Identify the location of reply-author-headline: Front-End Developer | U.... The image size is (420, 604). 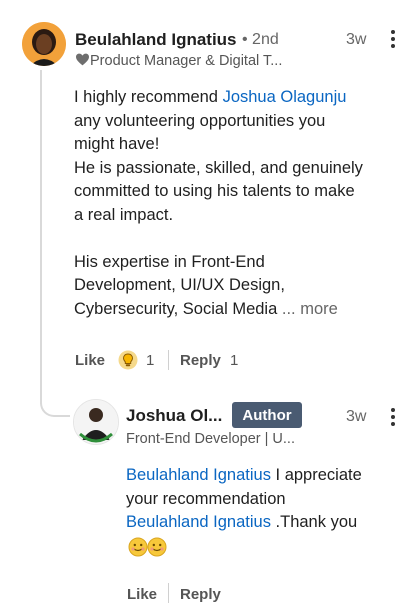
(210, 439).